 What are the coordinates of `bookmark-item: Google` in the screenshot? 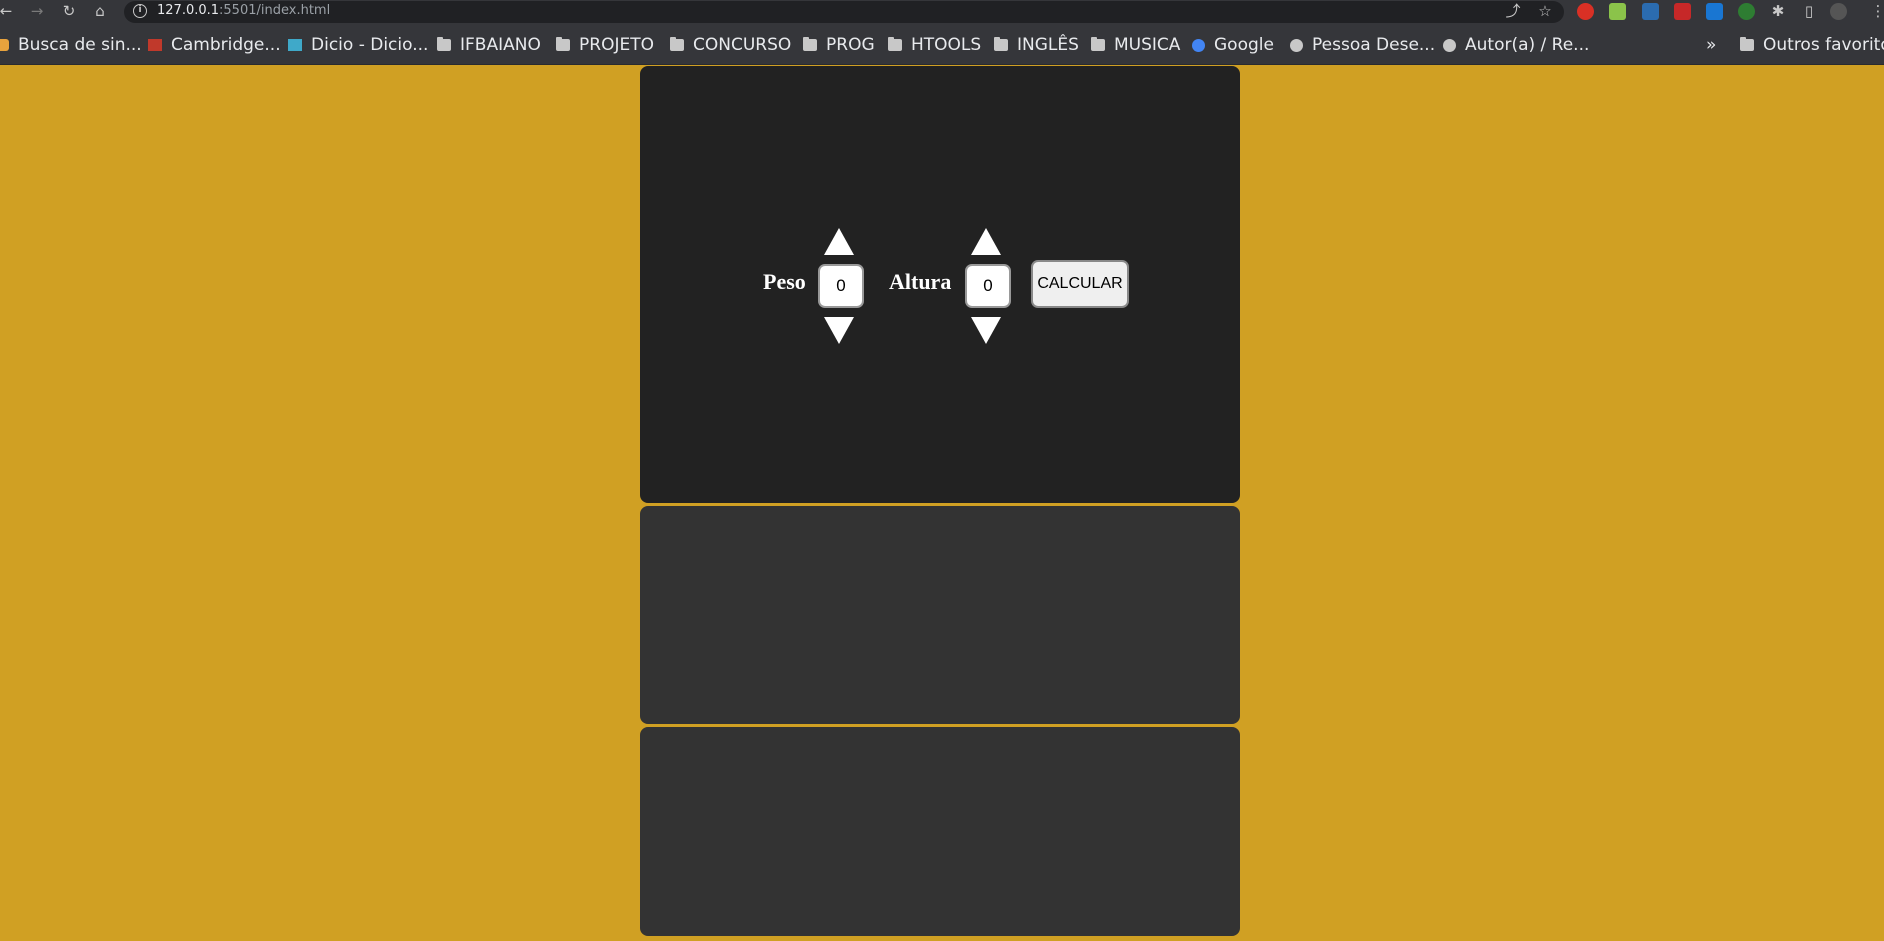 It's located at (1233, 45).